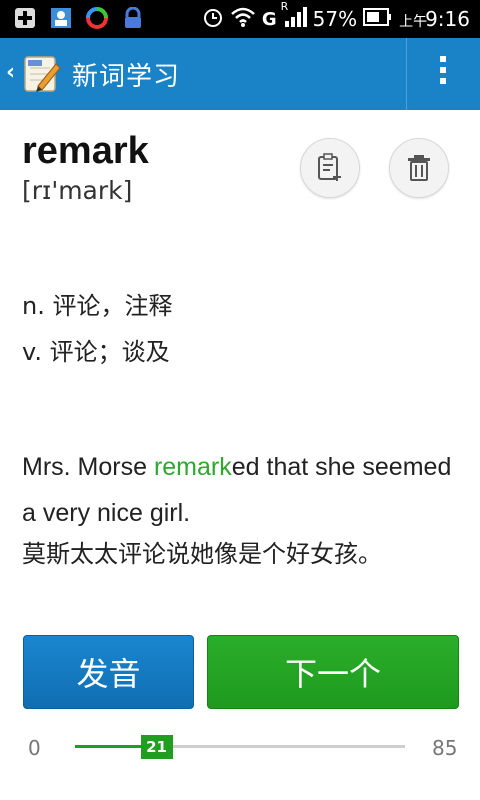 This screenshot has height=800, width=480. I want to click on definition-noun: n. 评论，注释, so click(97, 306).